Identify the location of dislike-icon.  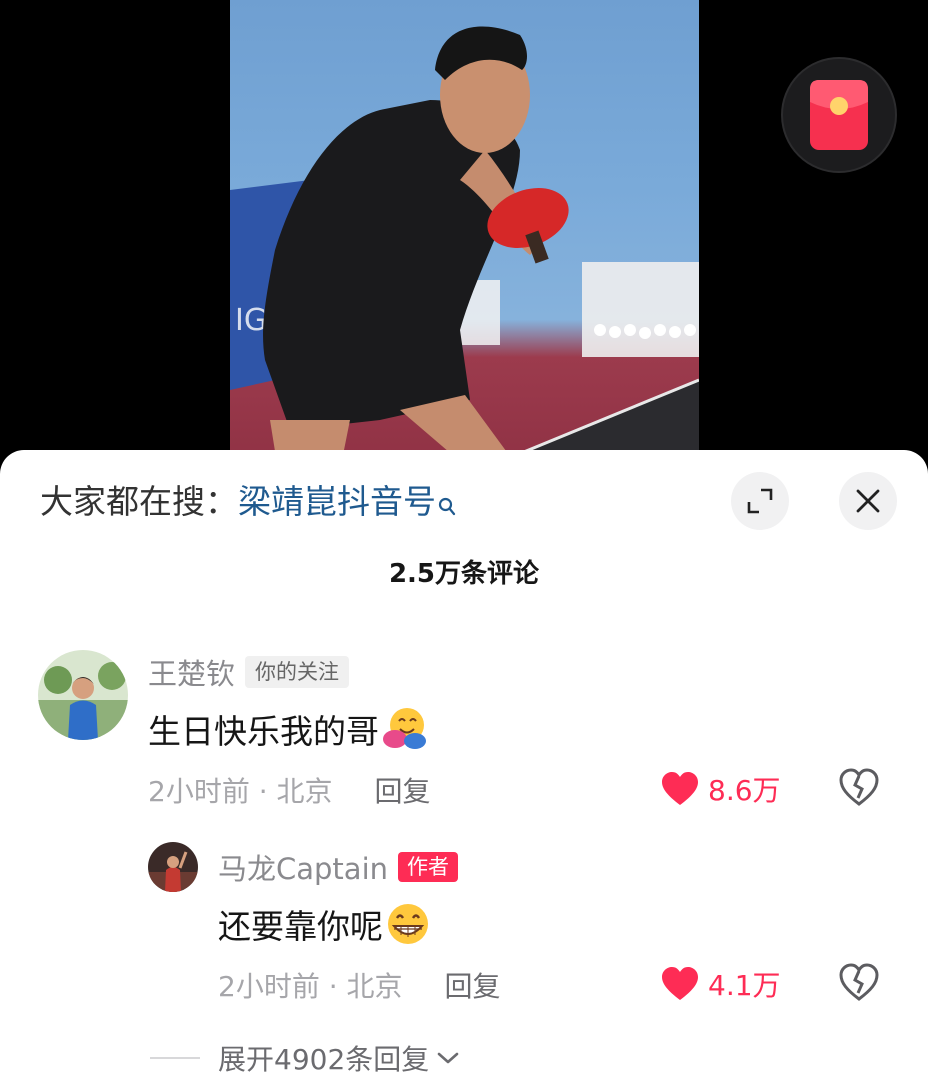
(859, 982).